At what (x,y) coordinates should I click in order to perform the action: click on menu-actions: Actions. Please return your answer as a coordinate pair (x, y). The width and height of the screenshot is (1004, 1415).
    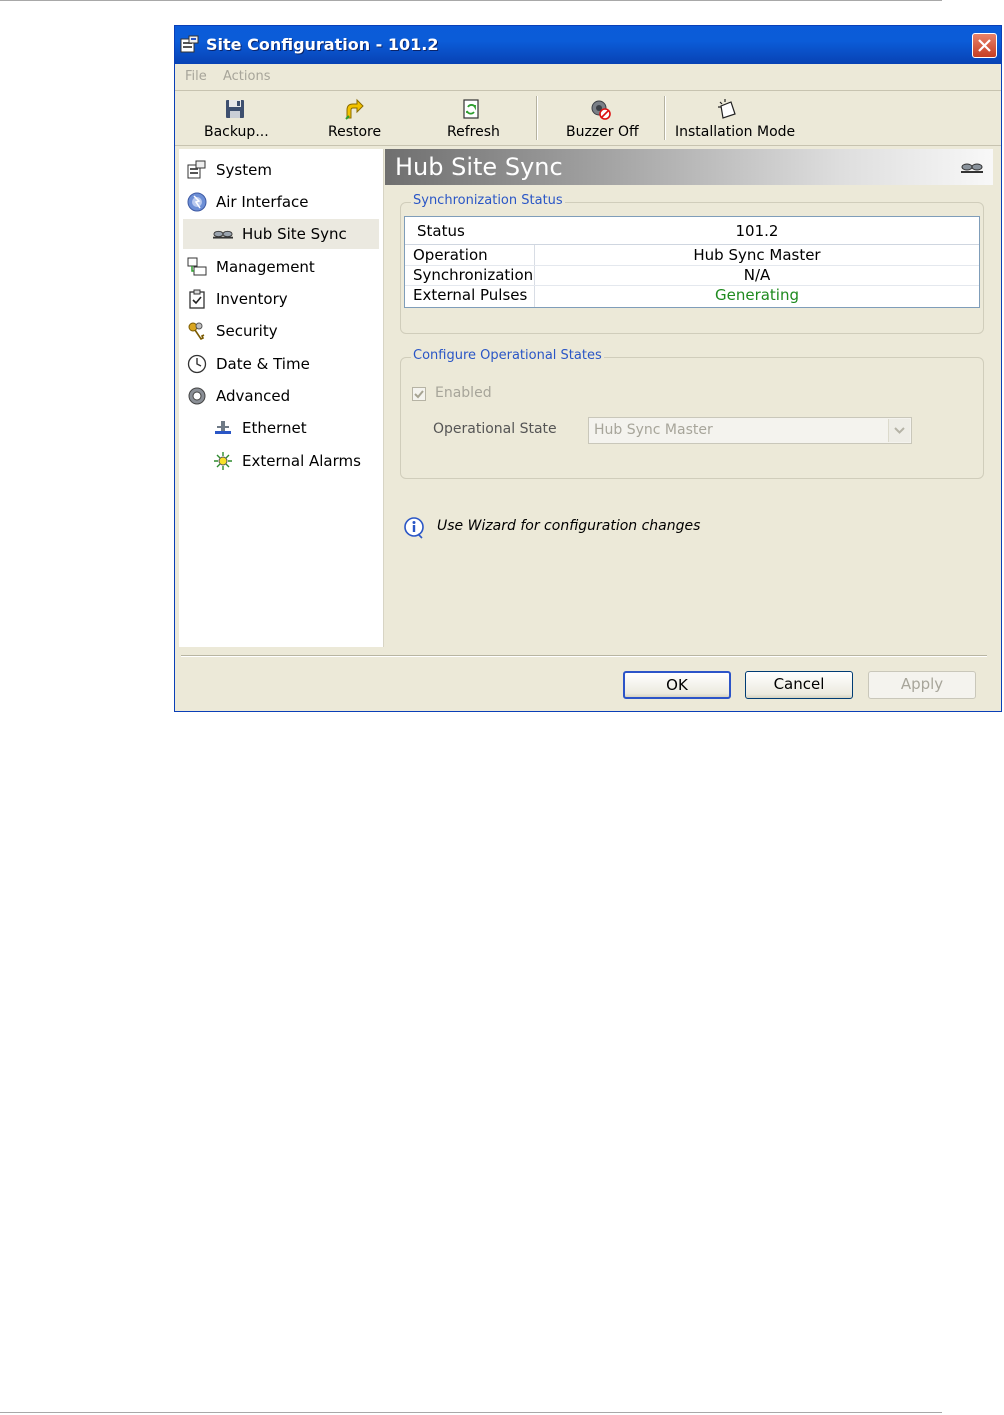
    Looking at the image, I should click on (247, 76).